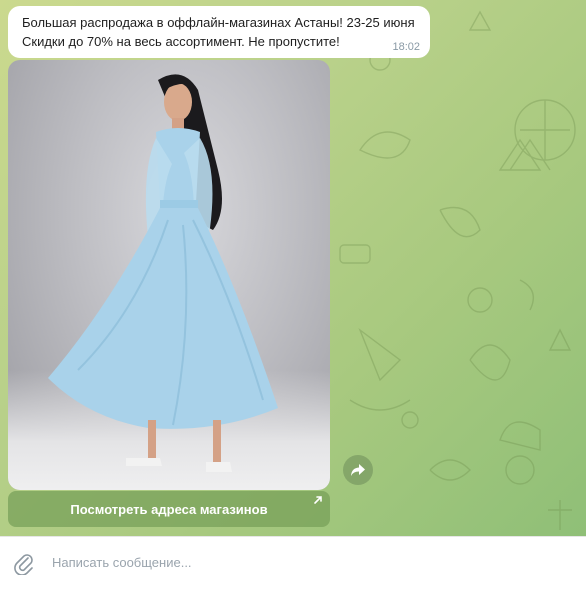 This screenshot has height=593, width=586. I want to click on paperclip-icon, so click(23, 563).